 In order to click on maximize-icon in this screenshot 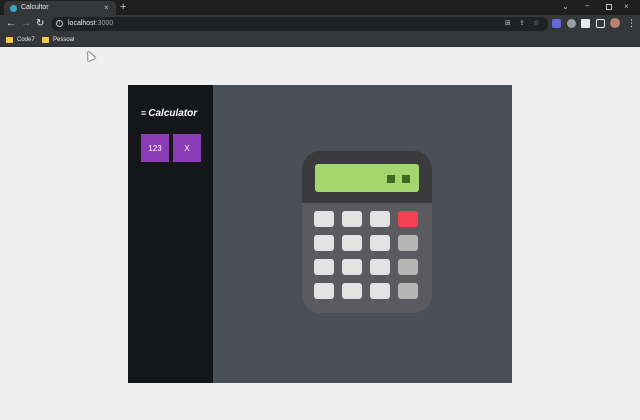, I will do `click(609, 7)`.